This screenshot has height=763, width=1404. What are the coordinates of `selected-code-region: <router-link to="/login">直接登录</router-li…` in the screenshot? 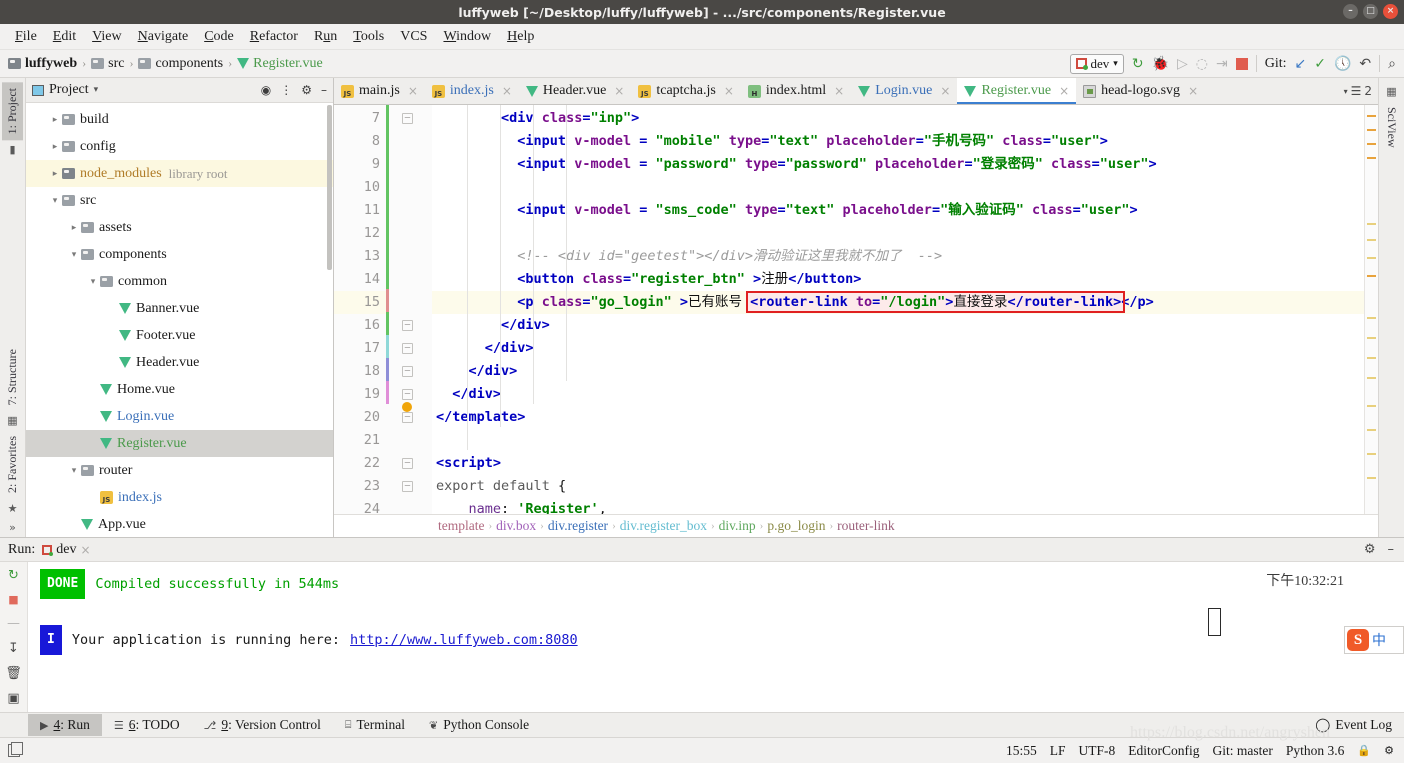 It's located at (936, 302).